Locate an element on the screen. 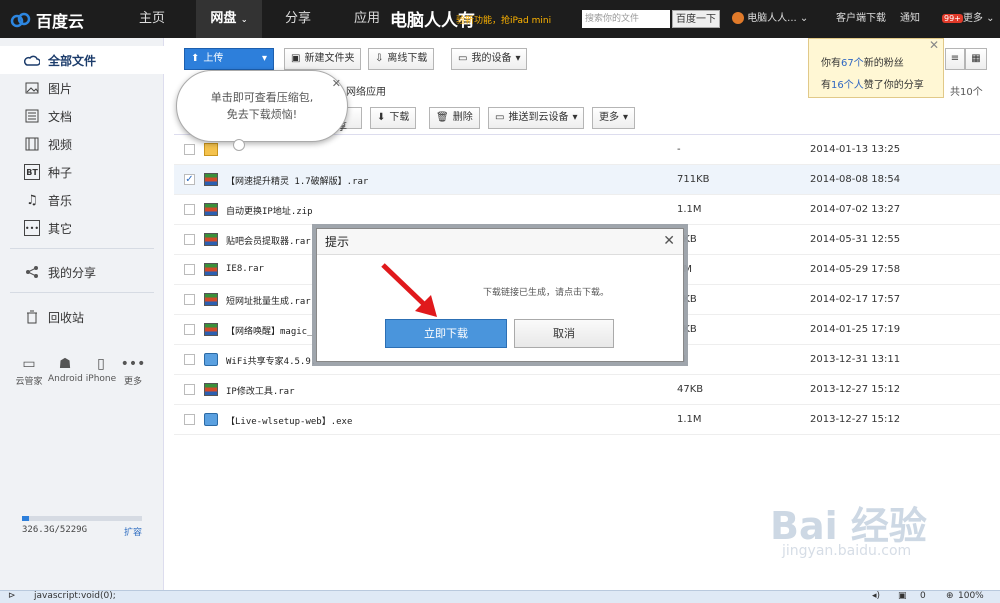 The width and height of the screenshot is (1000, 603). device-cloud-manager: ▭ 云管家 is located at coordinates (29, 371).